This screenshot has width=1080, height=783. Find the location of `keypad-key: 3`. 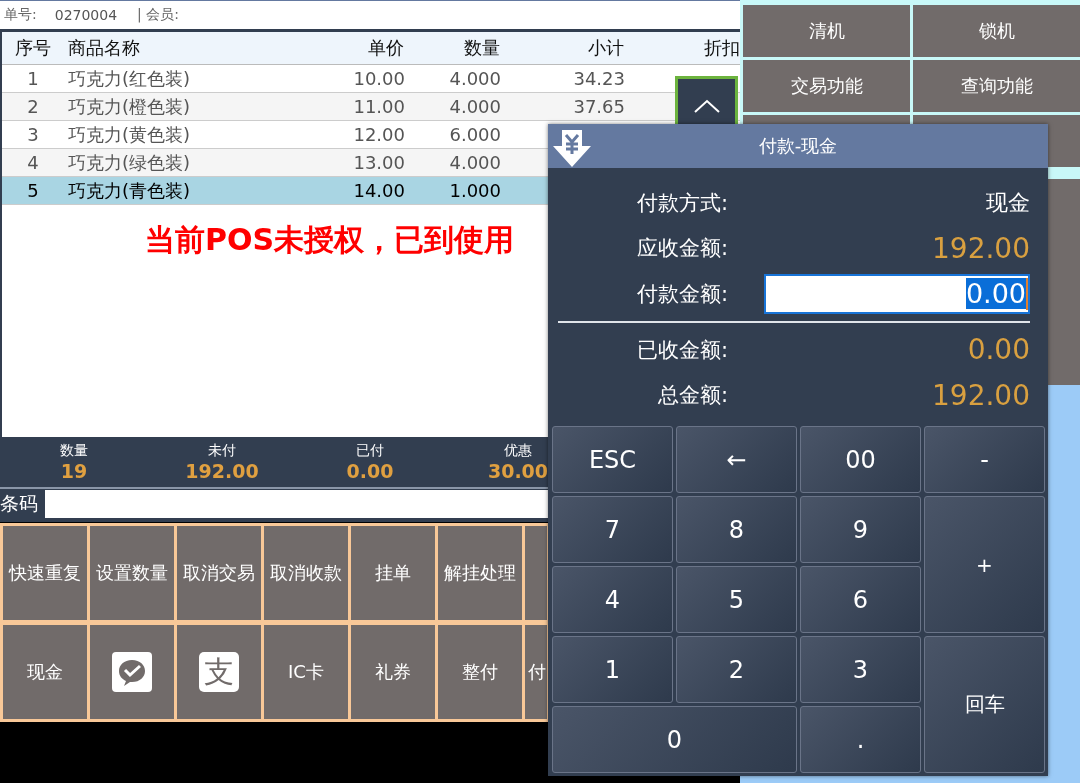

keypad-key: 3 is located at coordinates (860, 669).